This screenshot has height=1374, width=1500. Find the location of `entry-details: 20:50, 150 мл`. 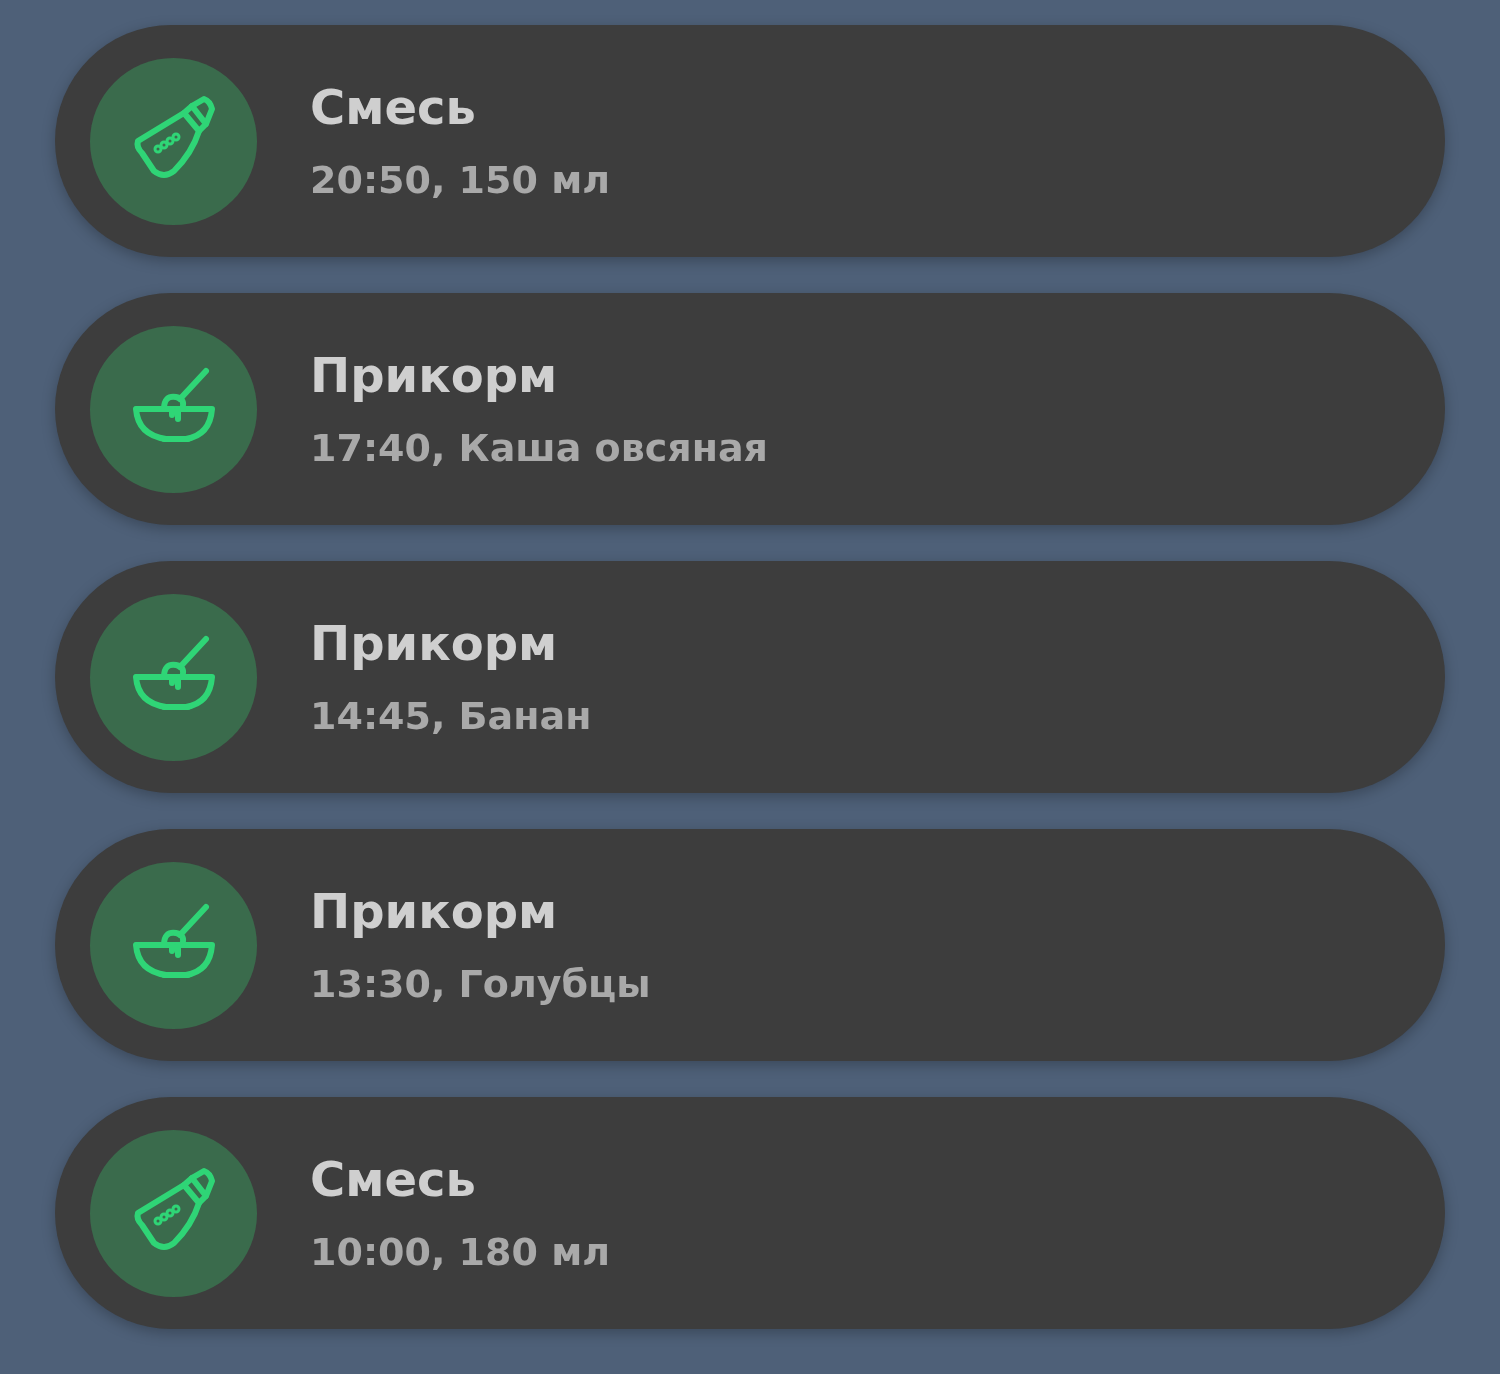

entry-details: 20:50, 150 мл is located at coordinates (460, 180).